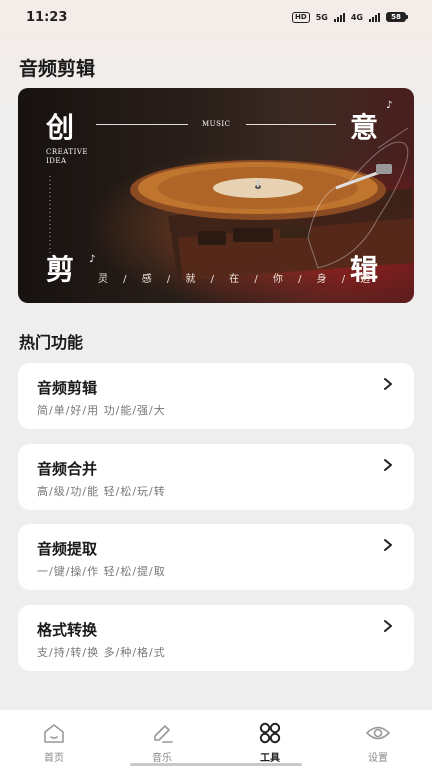 This screenshot has width=432, height=768. Describe the element at coordinates (270, 733) in the screenshot. I see `grid-tools-icon` at that location.